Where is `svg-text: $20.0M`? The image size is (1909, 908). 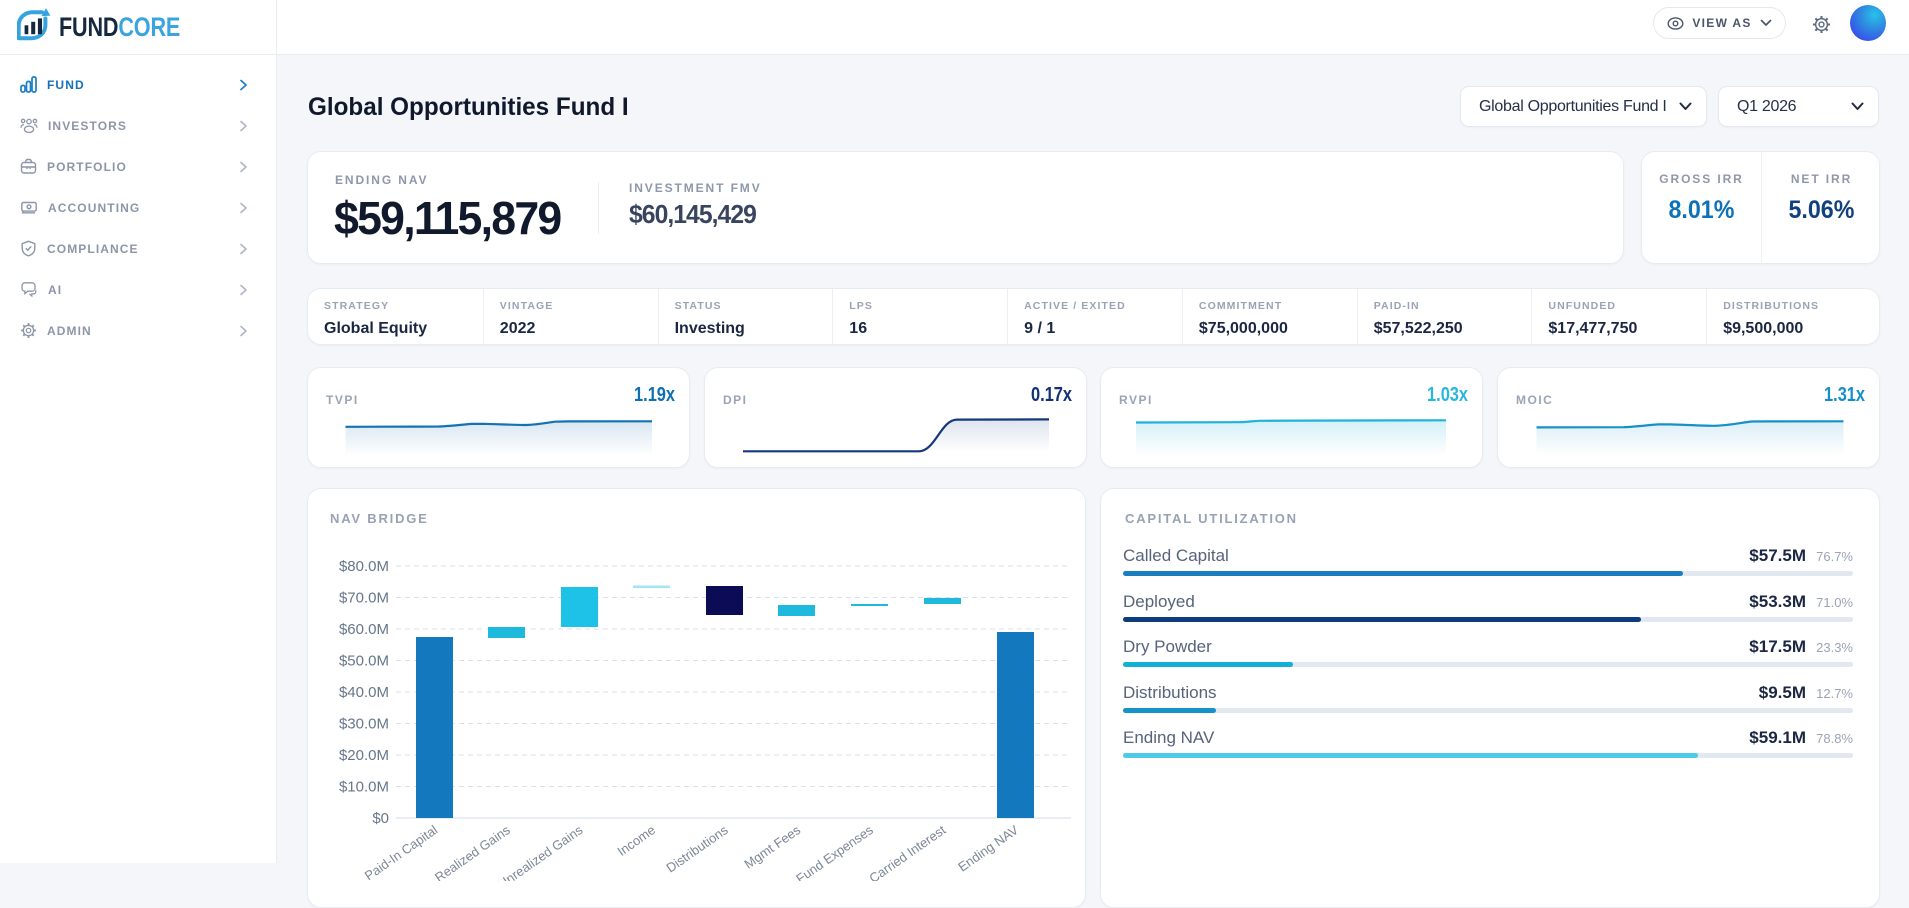 svg-text: $20.0M is located at coordinates (364, 755).